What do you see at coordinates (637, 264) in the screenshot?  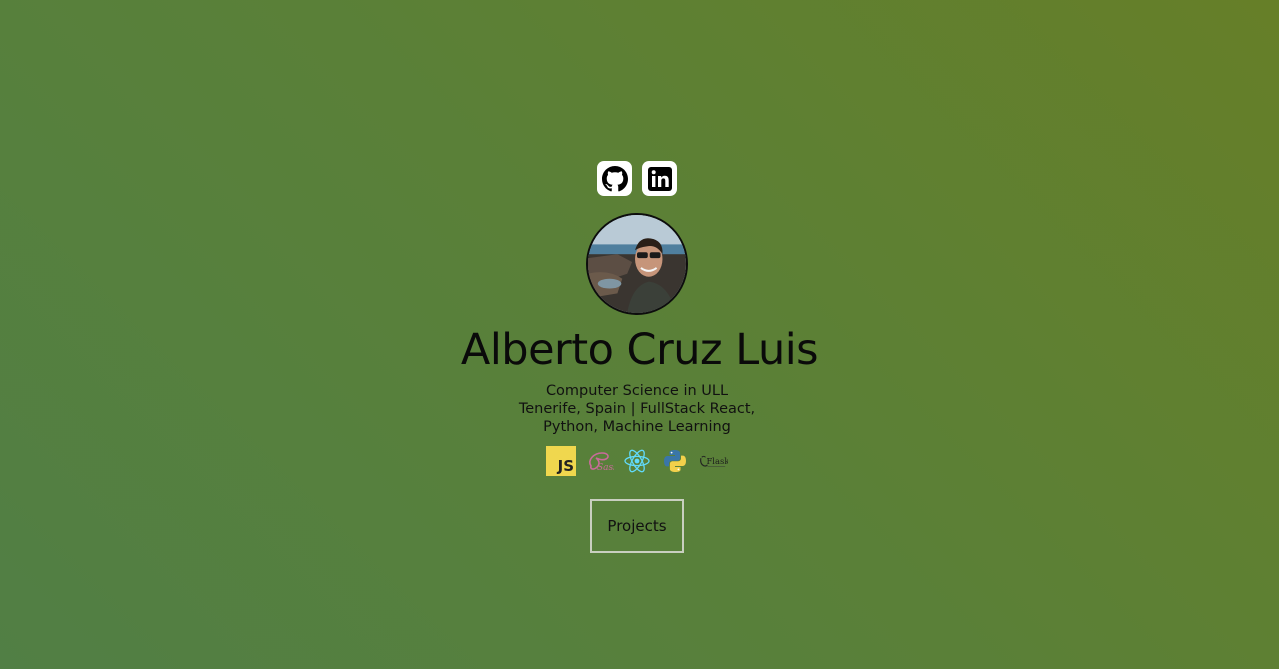 I see `avatar` at bounding box center [637, 264].